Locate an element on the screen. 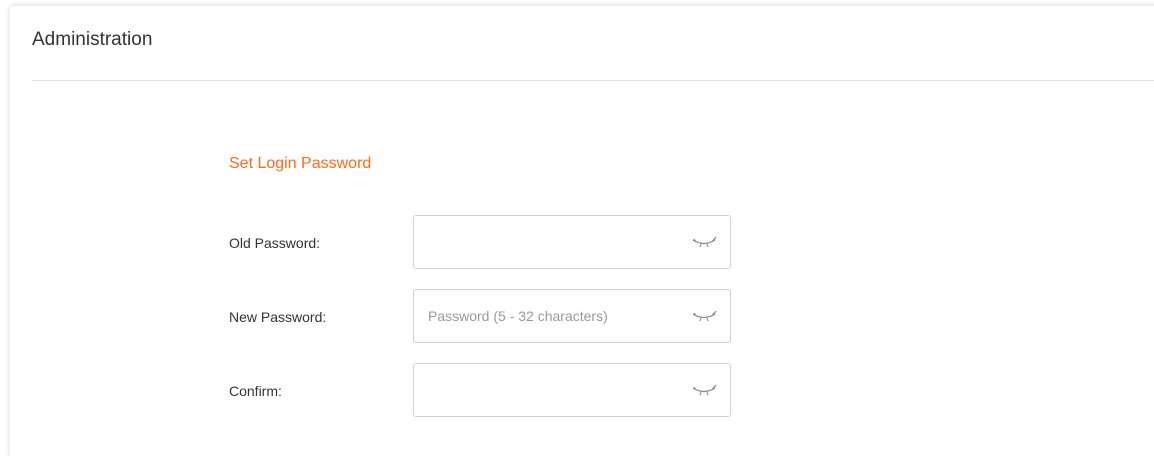 This screenshot has height=456, width=1154. confirm-input is located at coordinates (549, 390).